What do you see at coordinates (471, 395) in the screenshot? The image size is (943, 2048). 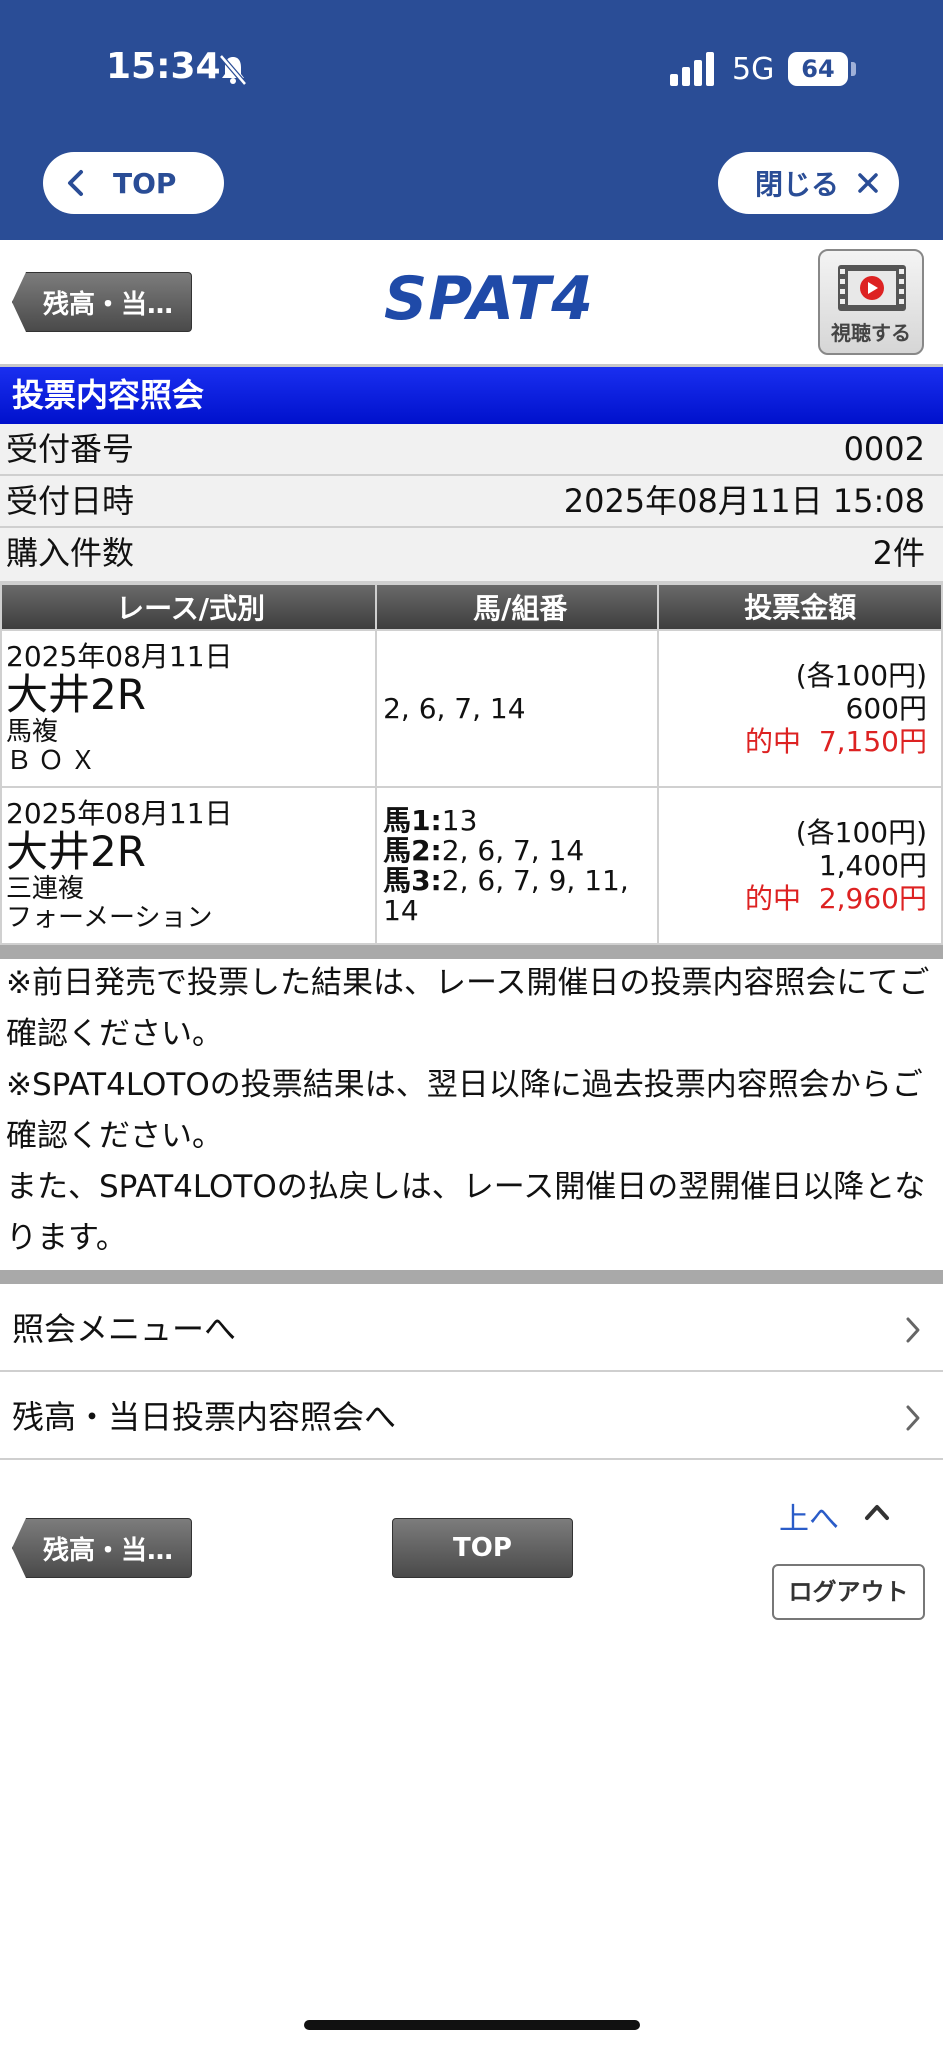 I see `page-title: 投票内容照会` at bounding box center [471, 395].